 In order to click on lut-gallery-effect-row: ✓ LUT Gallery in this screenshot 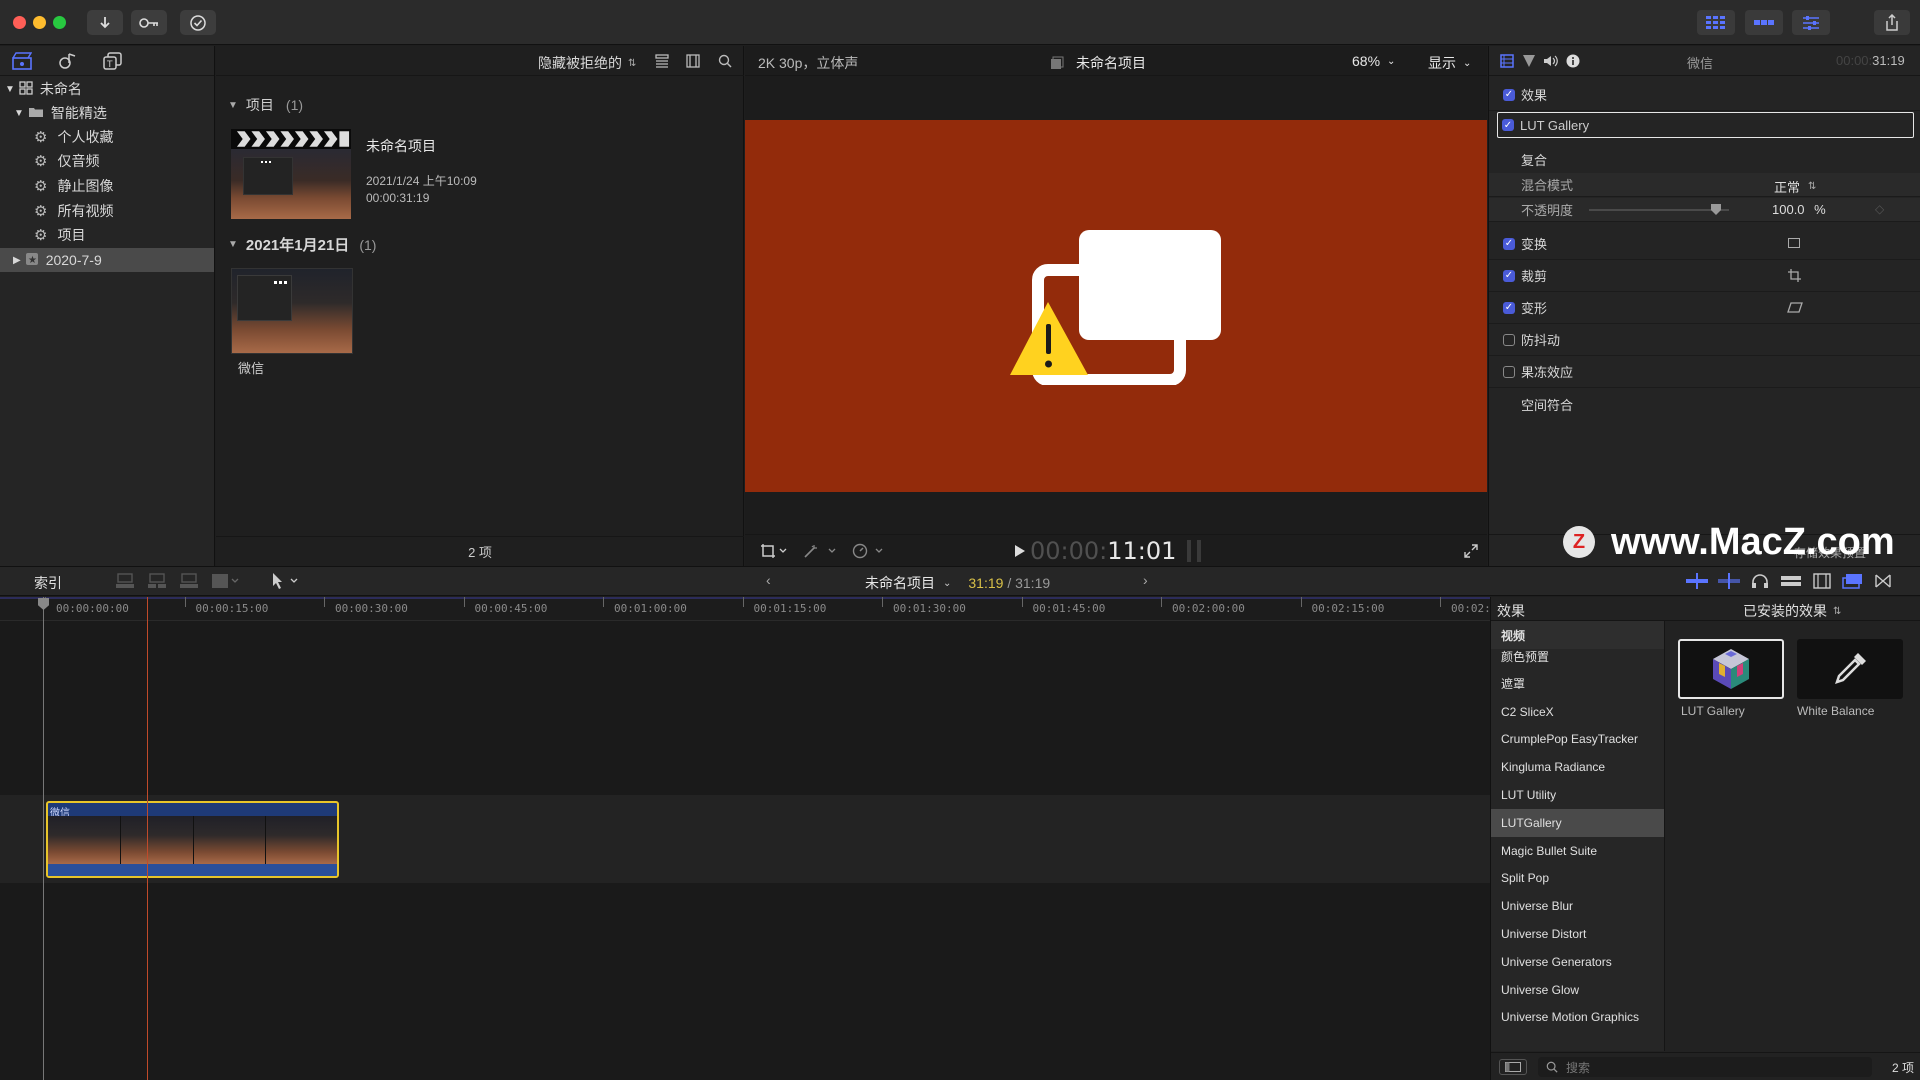, I will do `click(1705, 125)`.